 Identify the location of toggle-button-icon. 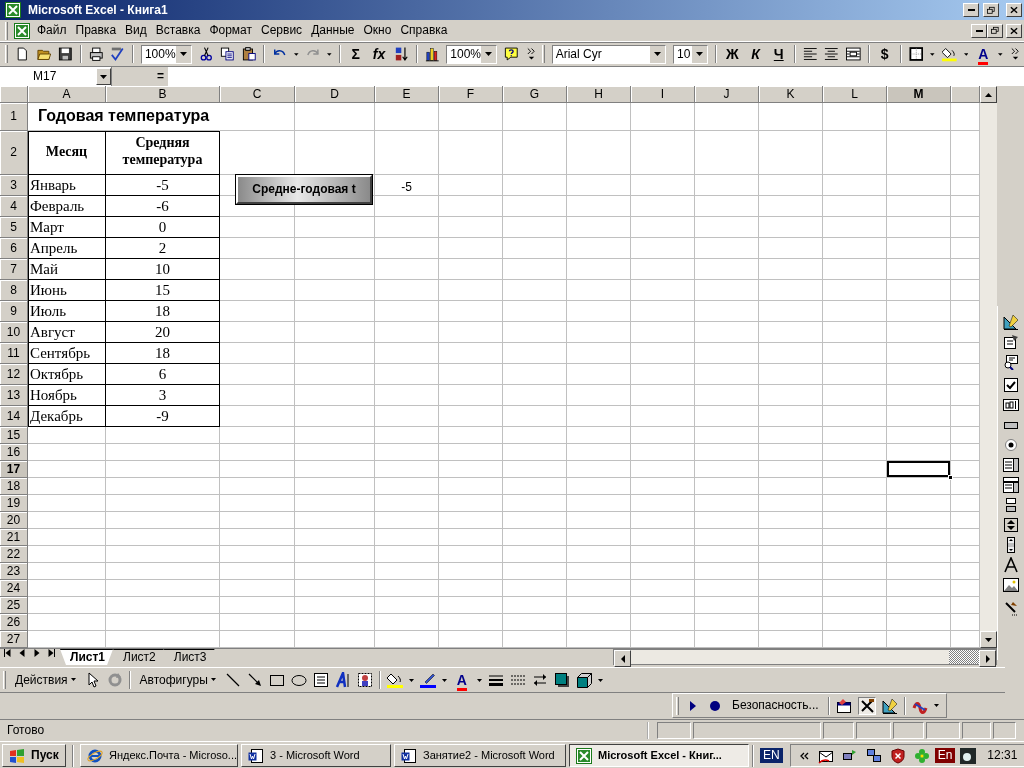
(1011, 505).